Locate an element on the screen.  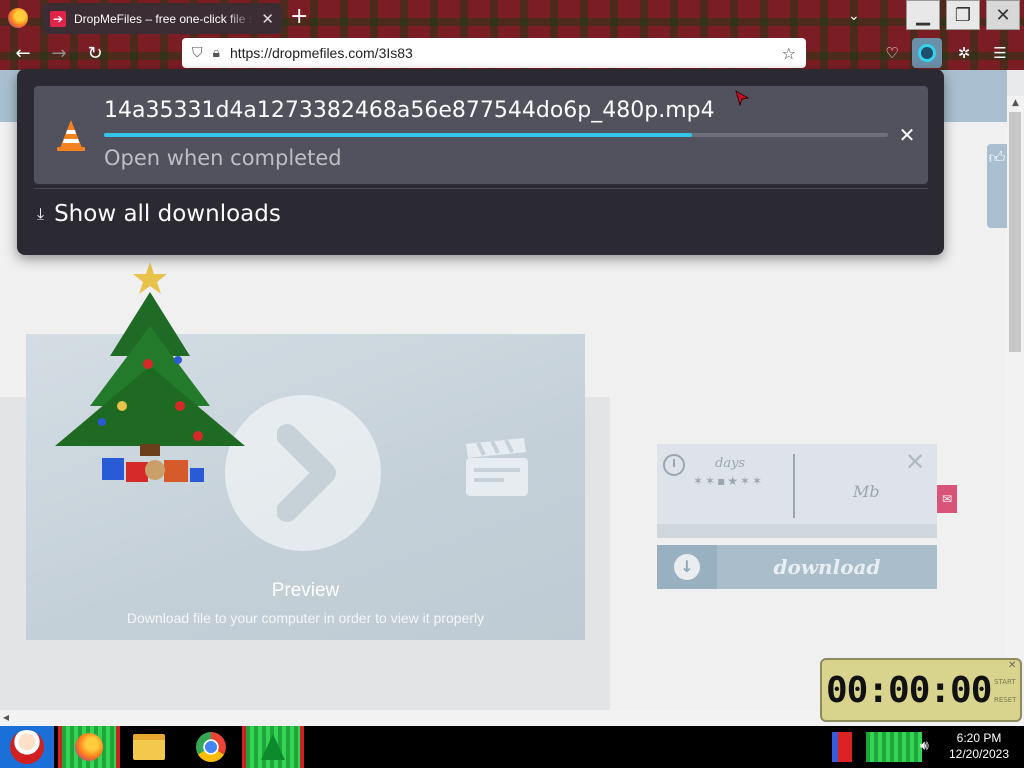
tab-close-icon: ✕ is located at coordinates (267, 19).